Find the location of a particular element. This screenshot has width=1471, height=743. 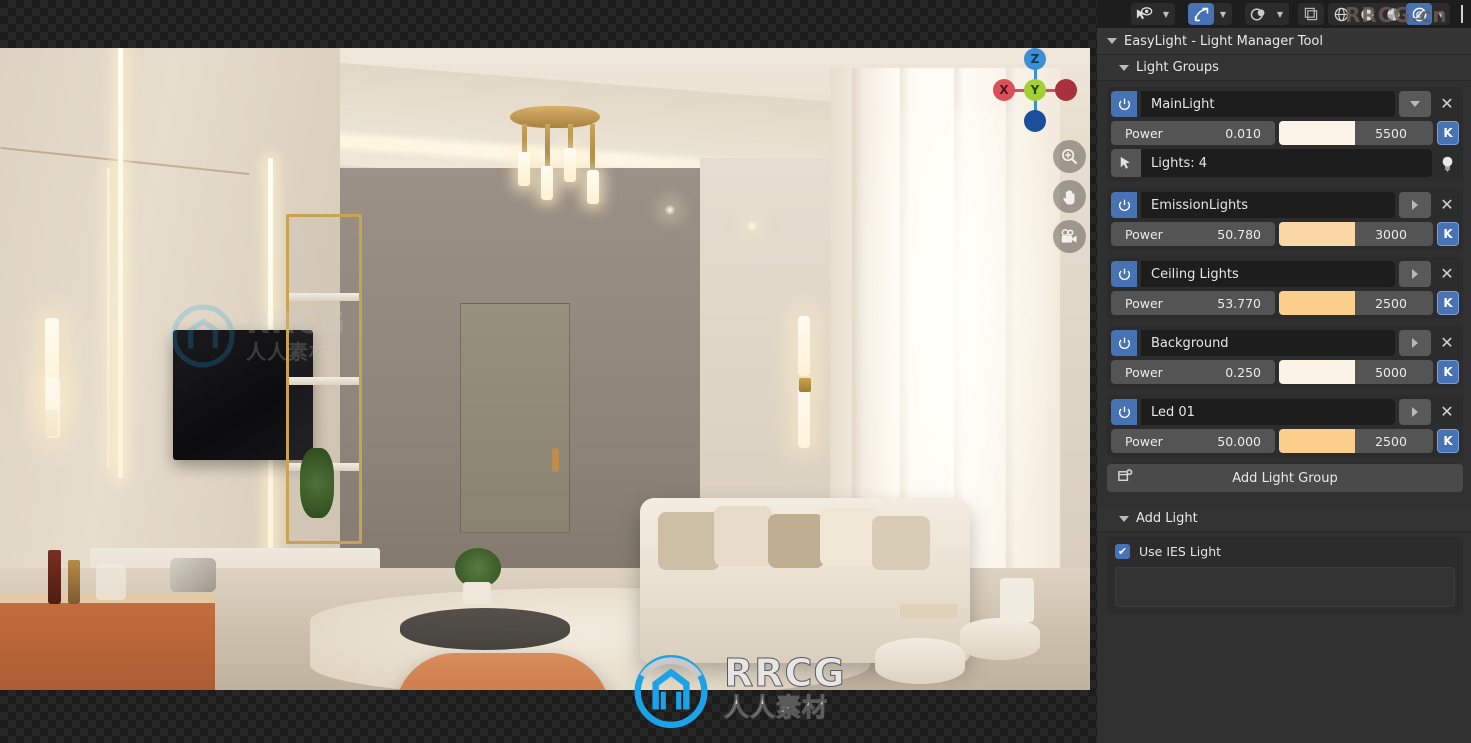

light-group-header-row: MainLight ✕ is located at coordinates (1285, 104).